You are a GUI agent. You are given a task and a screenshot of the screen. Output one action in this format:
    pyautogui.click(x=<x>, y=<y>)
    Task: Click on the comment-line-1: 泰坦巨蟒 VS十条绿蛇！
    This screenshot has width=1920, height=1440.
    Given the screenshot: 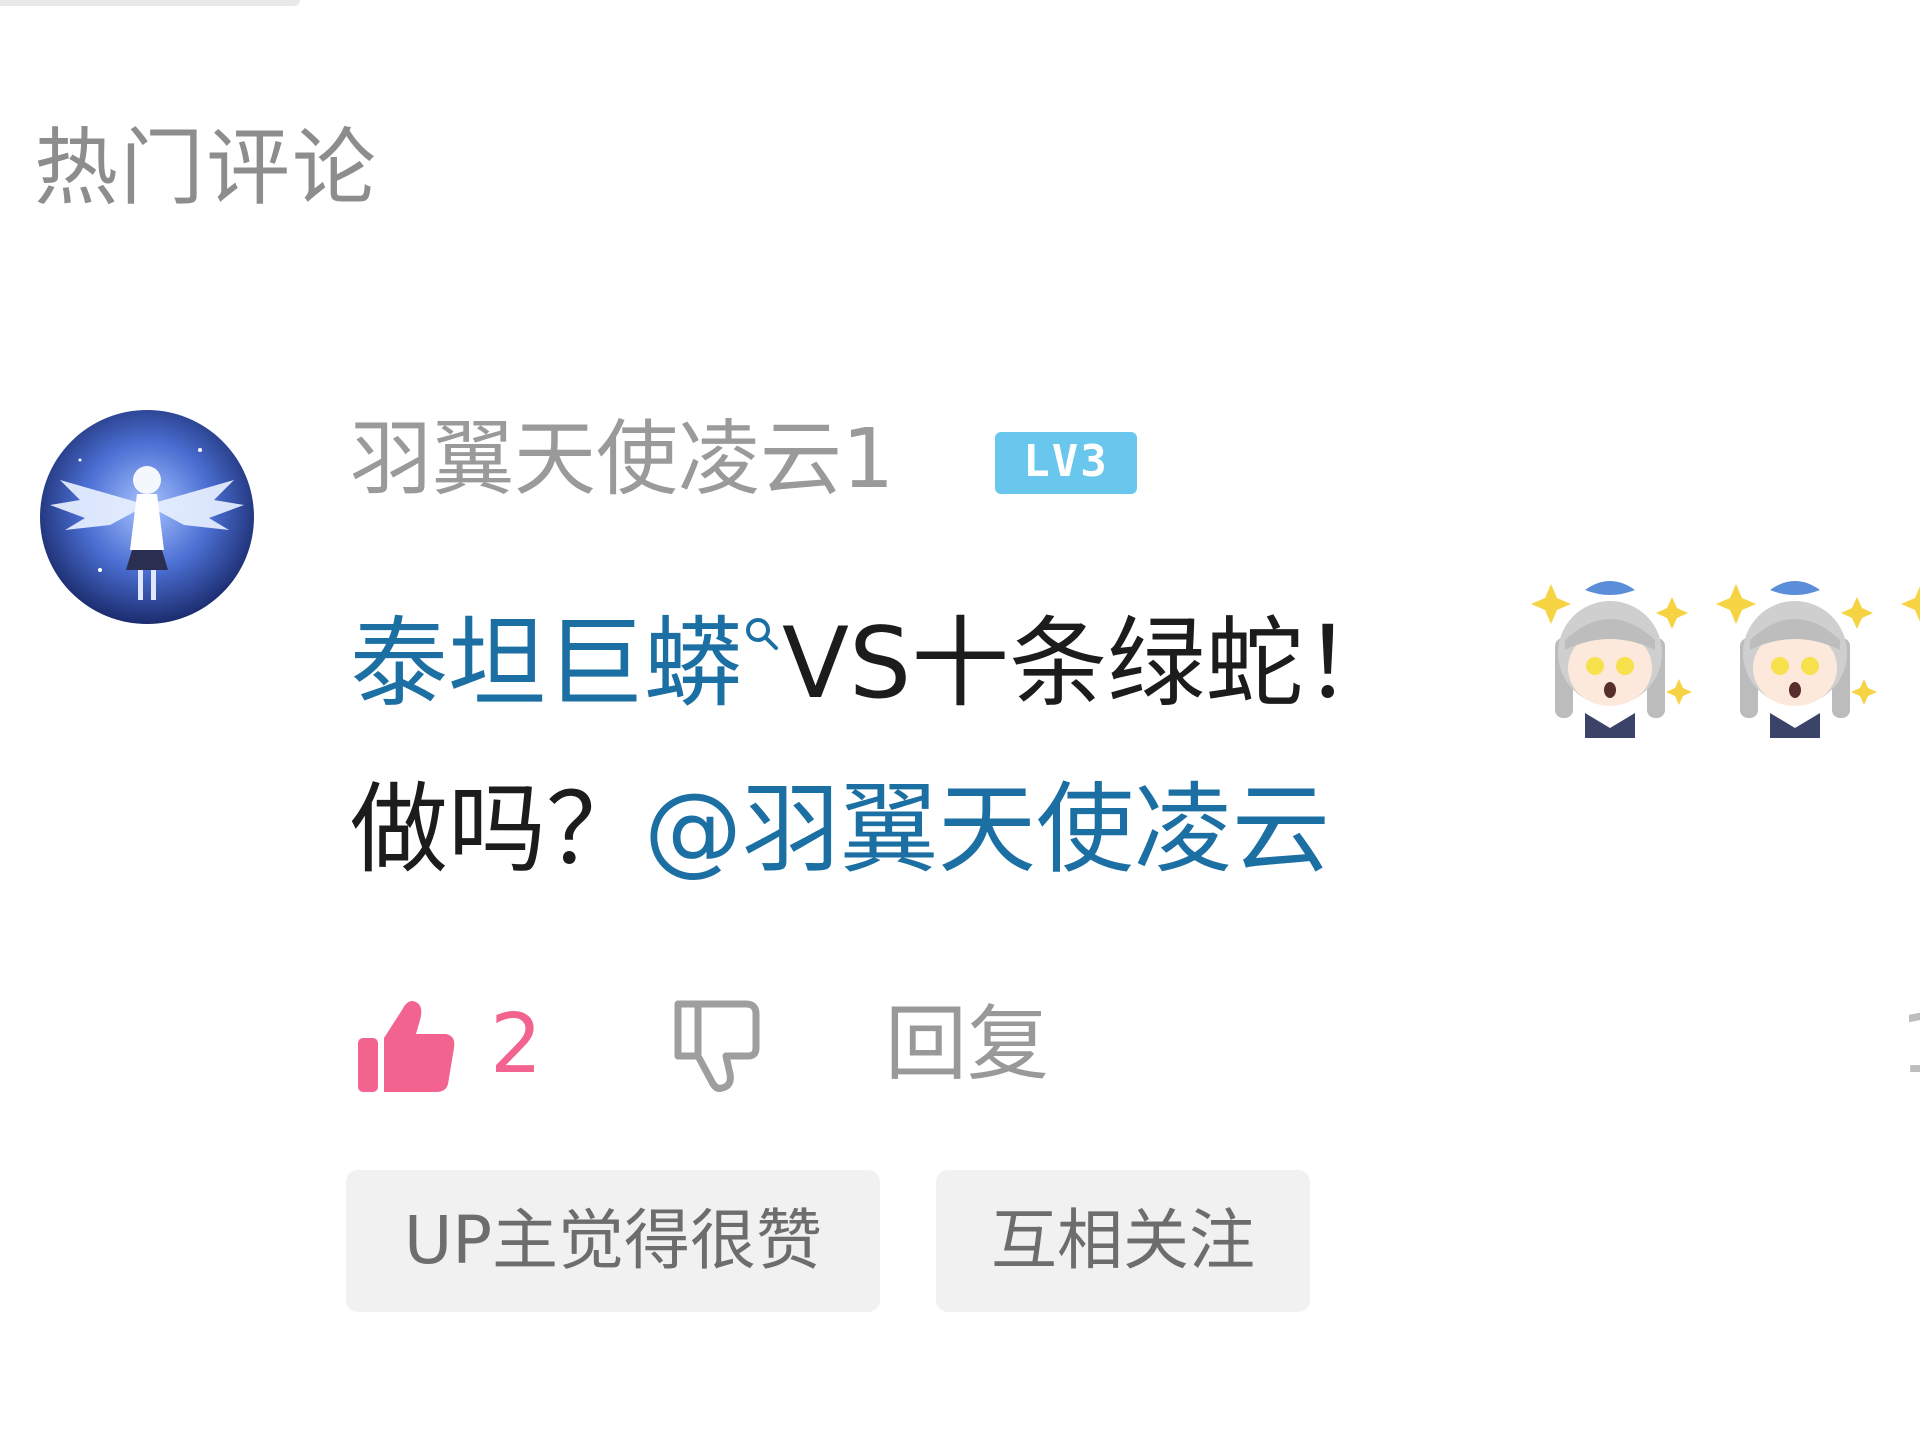 What is the action you would take?
    pyautogui.click(x=875, y=664)
    